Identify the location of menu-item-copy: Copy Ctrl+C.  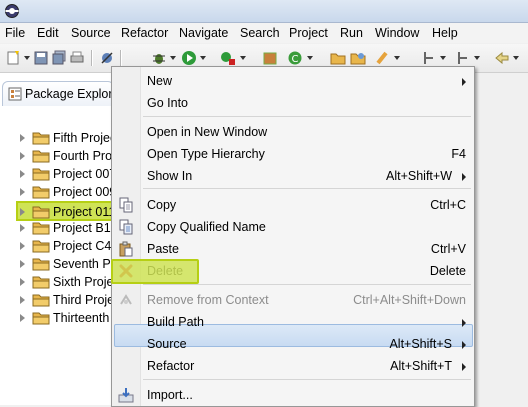
(293, 205).